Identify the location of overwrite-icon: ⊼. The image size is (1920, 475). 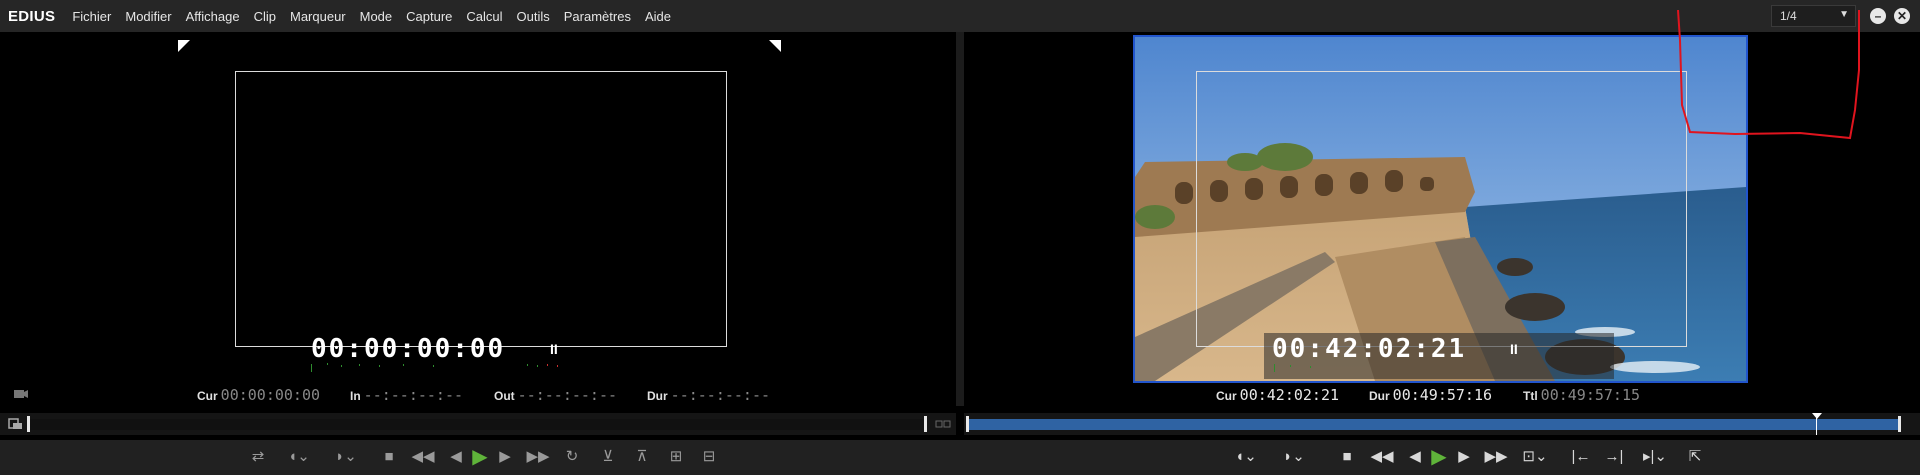
(642, 457).